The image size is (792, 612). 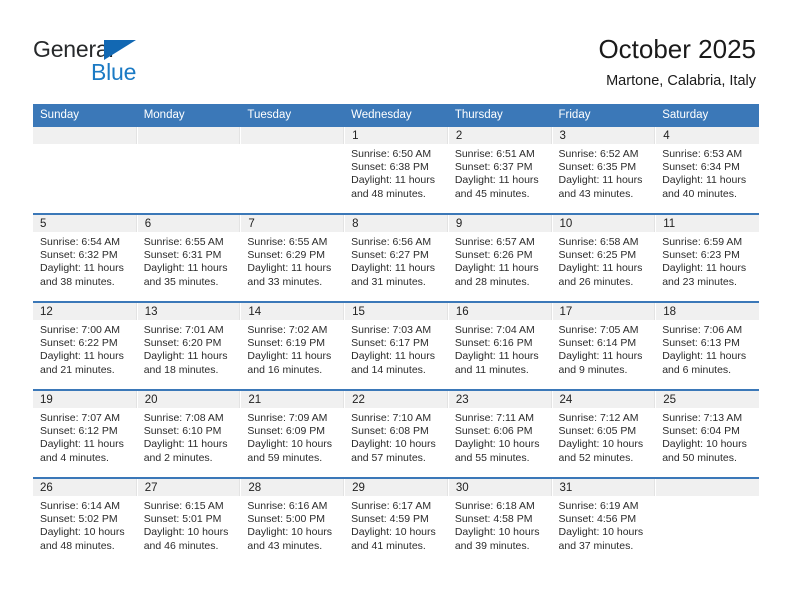 What do you see at coordinates (79, 431) in the screenshot?
I see `sunset-text: Sunset: 6:12 PM` at bounding box center [79, 431].